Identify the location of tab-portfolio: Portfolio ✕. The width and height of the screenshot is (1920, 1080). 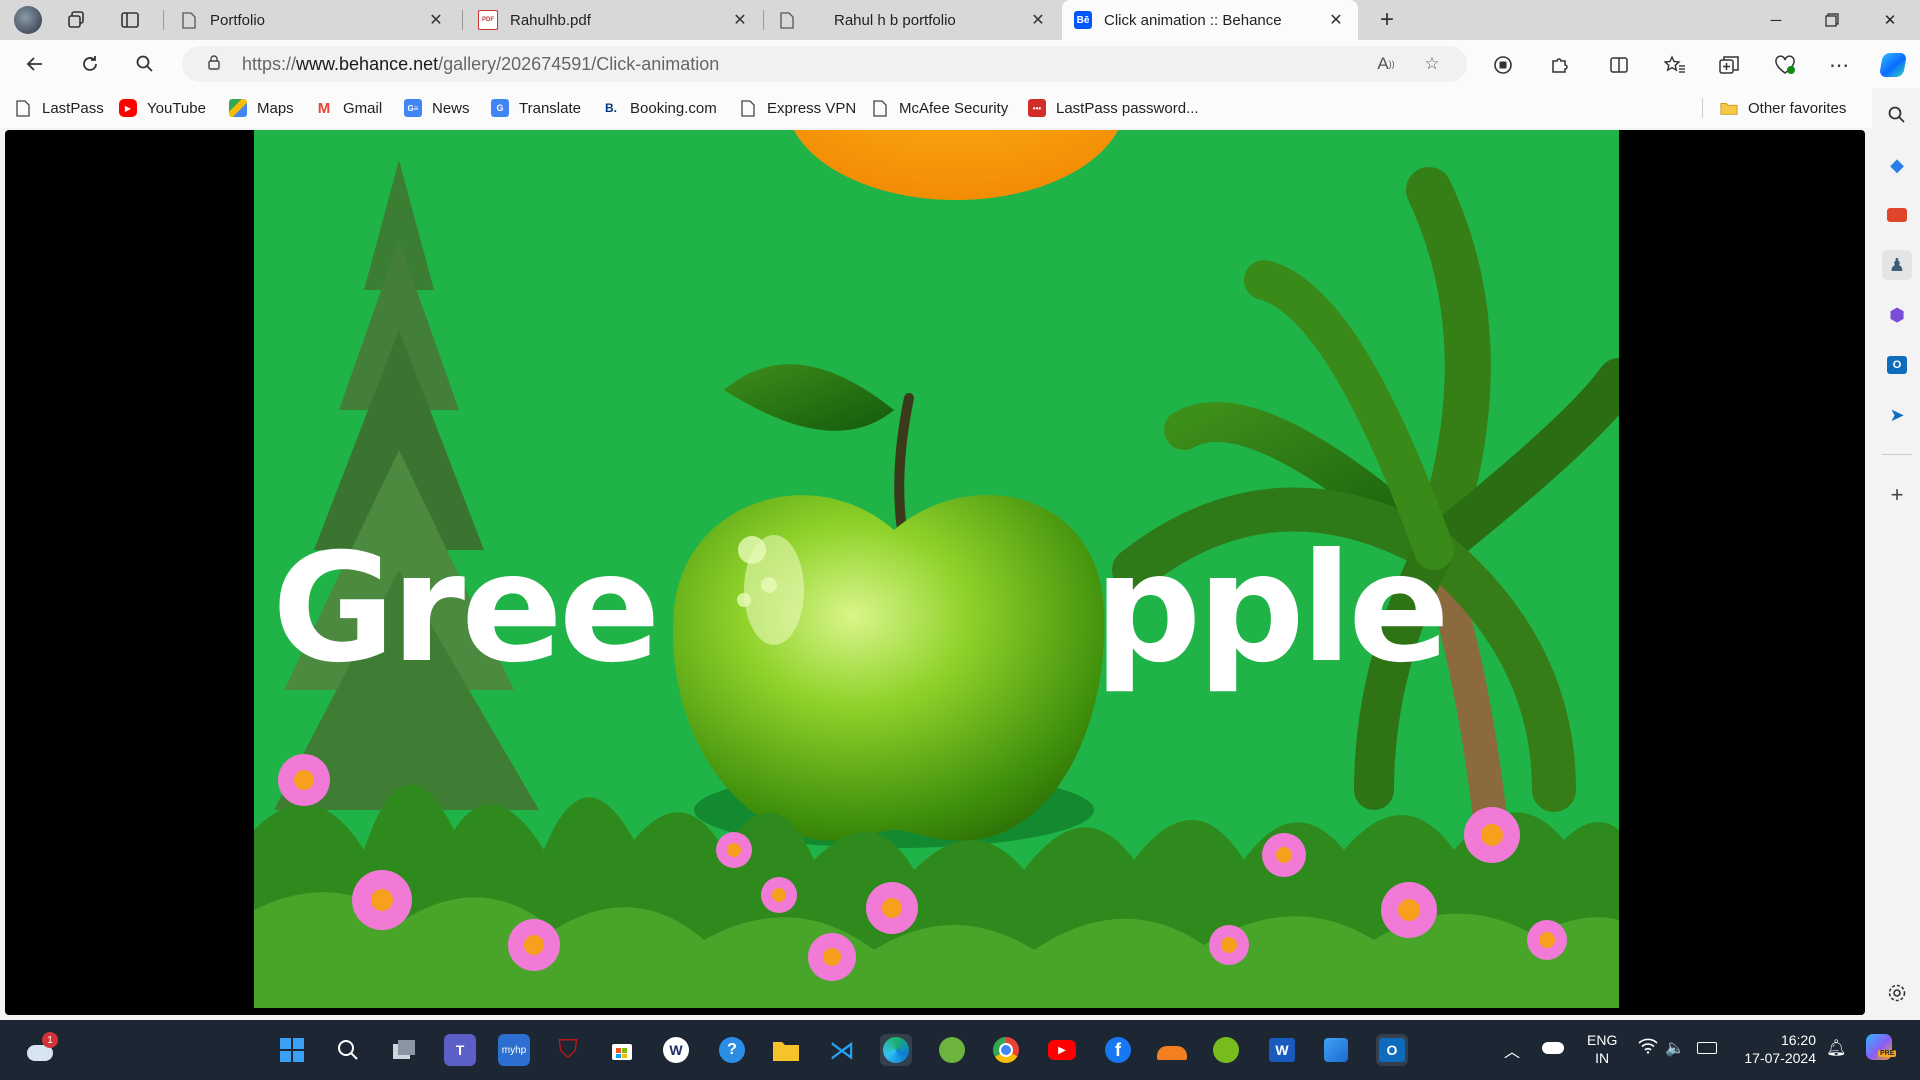
(313, 20).